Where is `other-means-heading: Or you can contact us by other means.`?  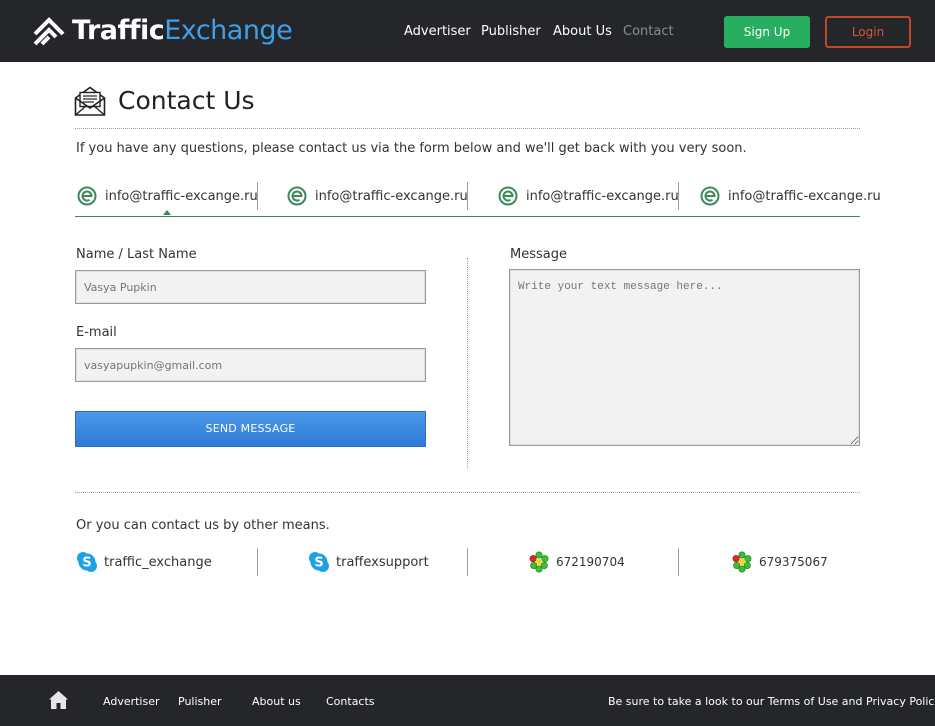 other-means-heading: Or you can contact us by other means. is located at coordinates (203, 525).